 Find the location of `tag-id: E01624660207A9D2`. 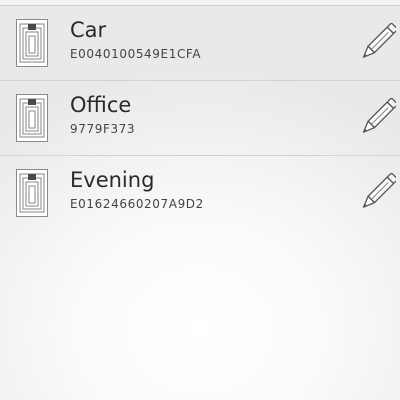

tag-id: E01624660207A9D2 is located at coordinates (137, 204).